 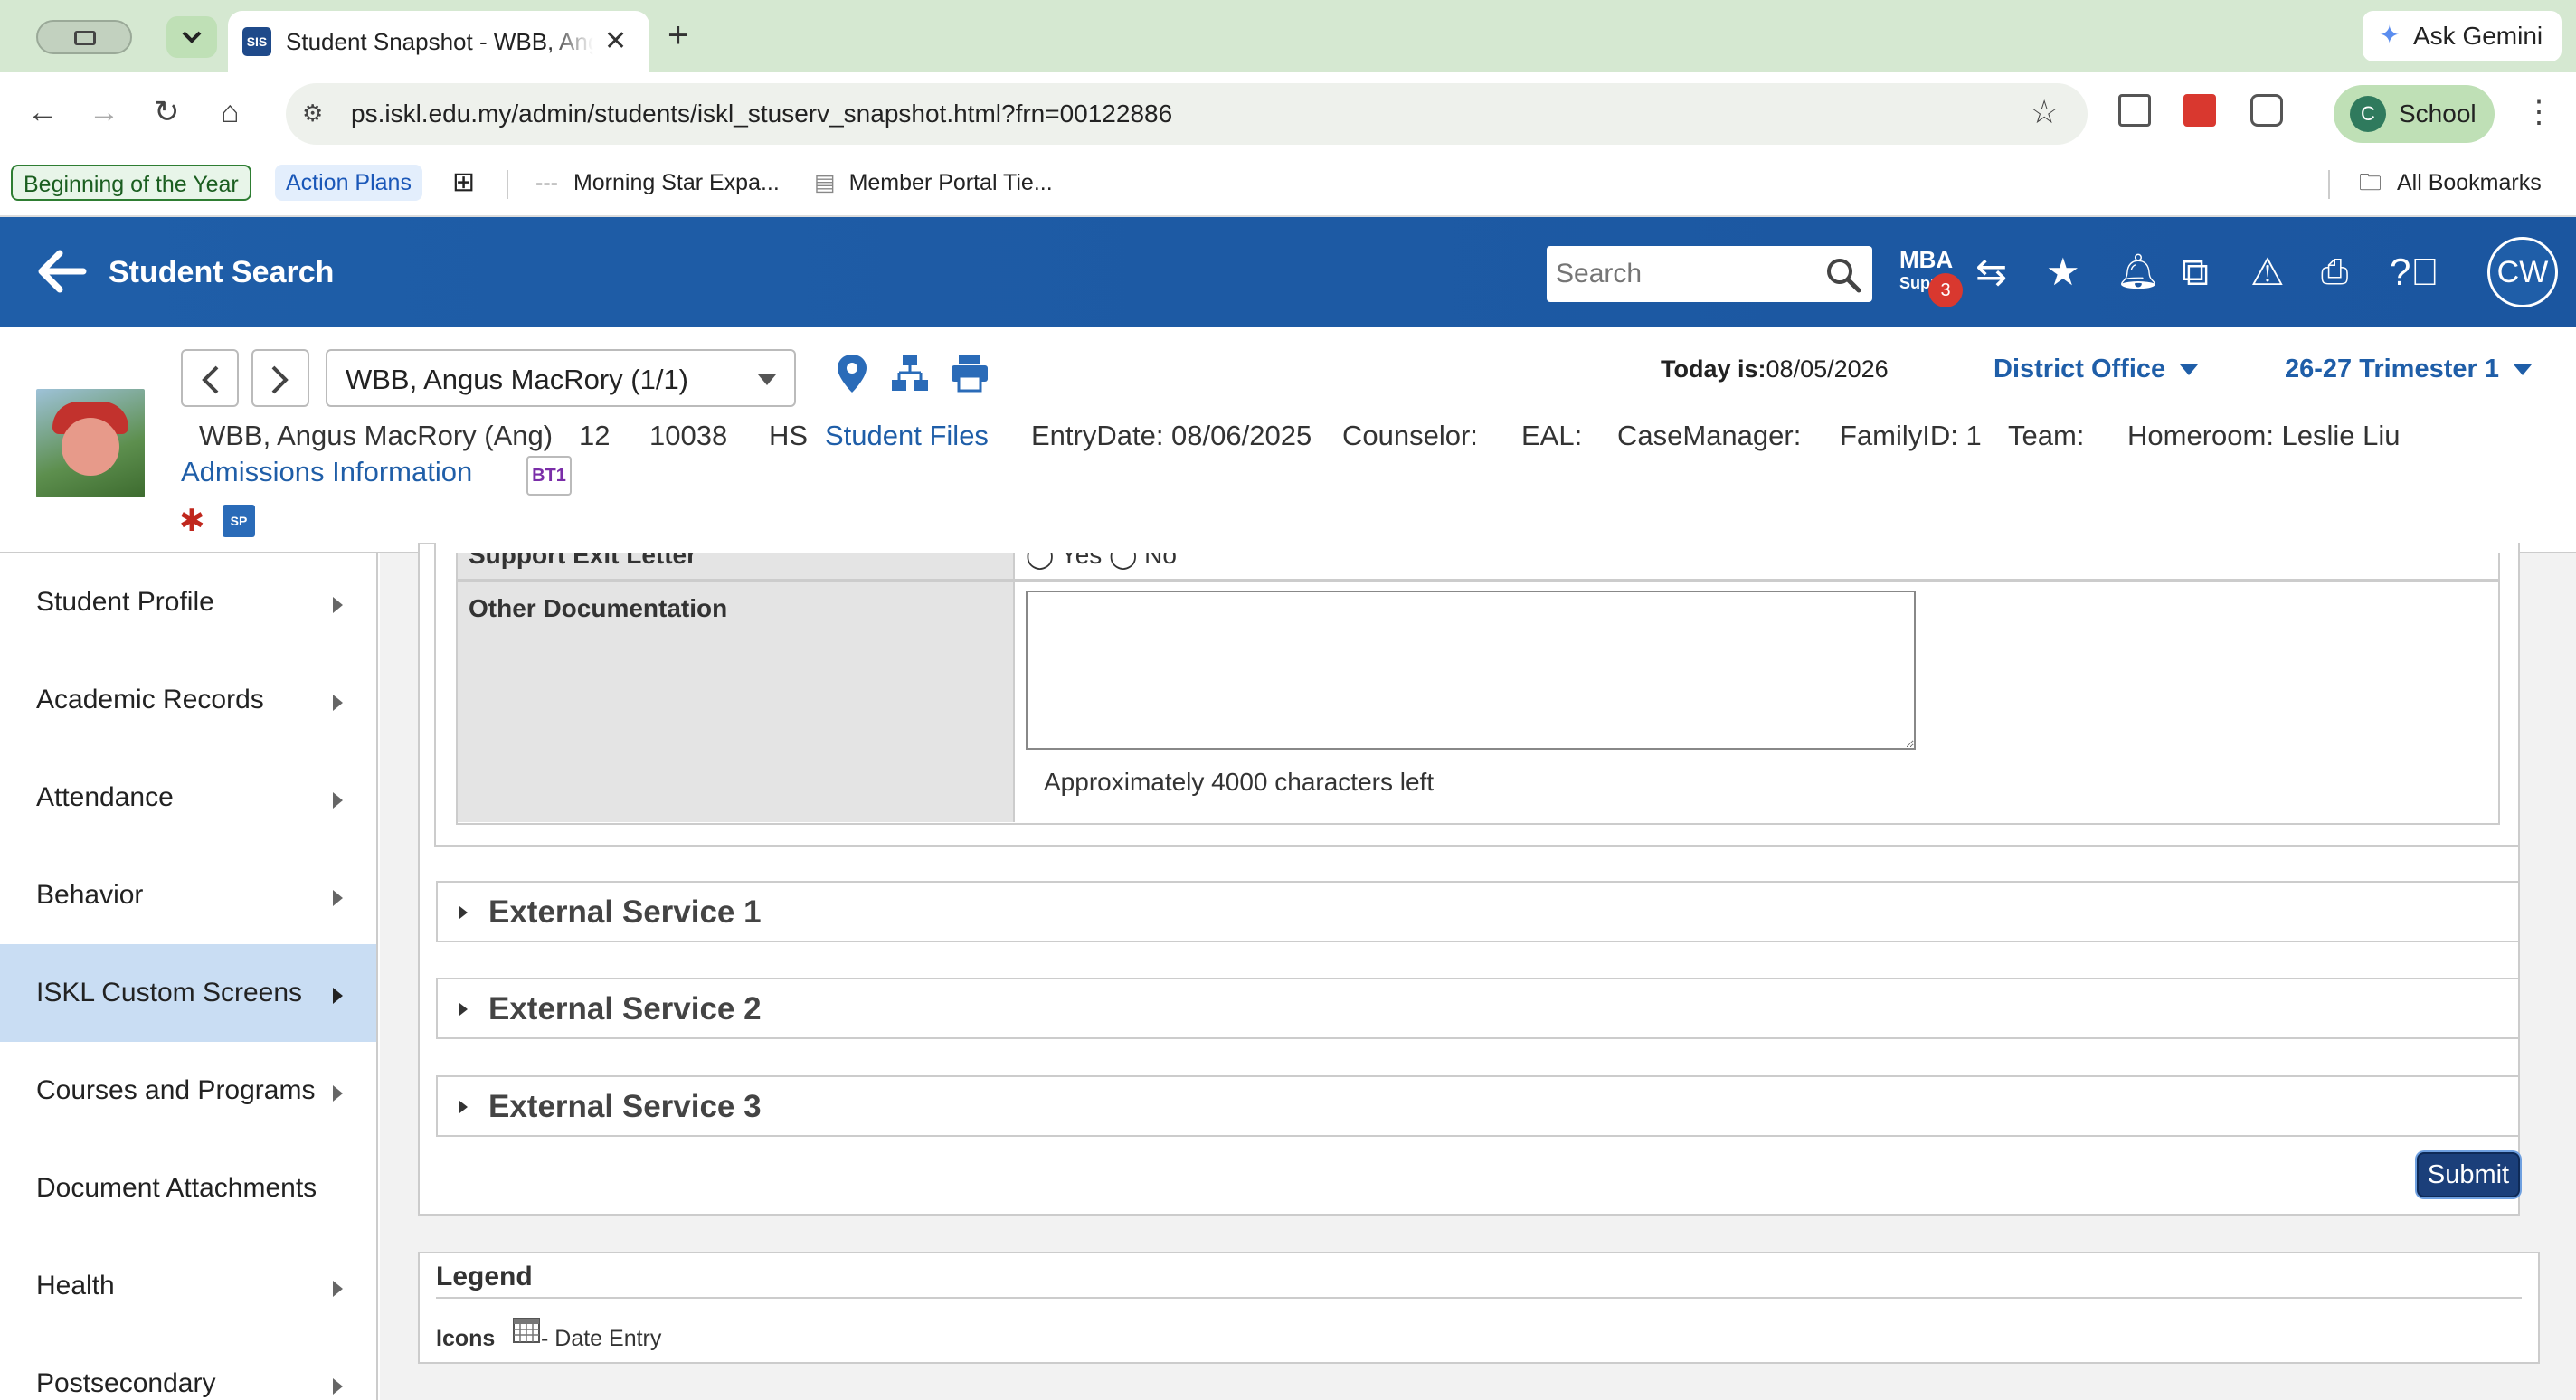 What do you see at coordinates (1478, 1106) in the screenshot?
I see `external-service-3-section: External Service 3` at bounding box center [1478, 1106].